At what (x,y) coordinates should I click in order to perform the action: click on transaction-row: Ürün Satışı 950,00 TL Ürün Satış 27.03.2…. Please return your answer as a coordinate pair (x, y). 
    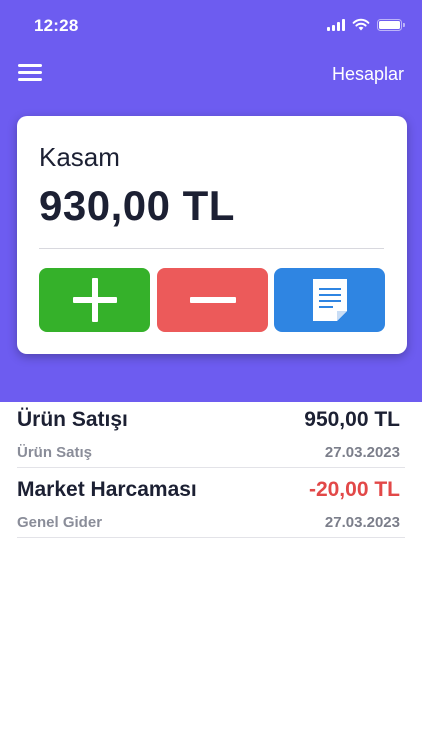
    Looking at the image, I should click on (211, 435).